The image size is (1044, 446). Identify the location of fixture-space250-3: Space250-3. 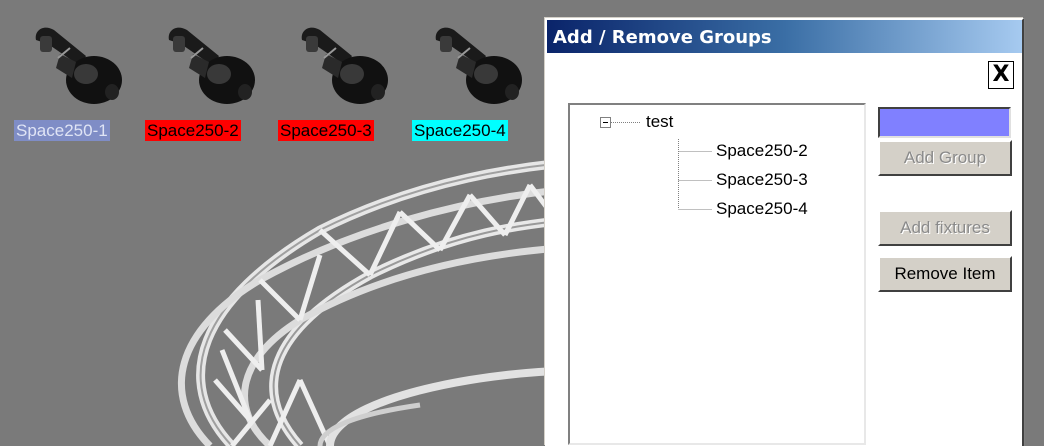
(336, 80).